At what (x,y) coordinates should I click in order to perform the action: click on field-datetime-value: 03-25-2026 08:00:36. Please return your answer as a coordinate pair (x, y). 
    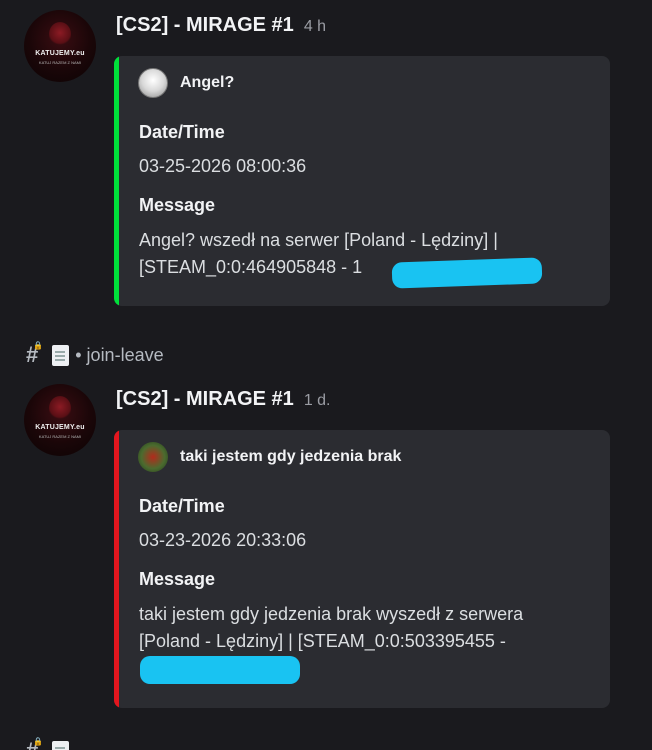
    Looking at the image, I should click on (223, 166).